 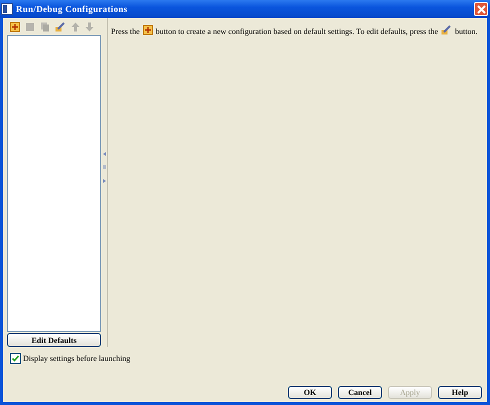 What do you see at coordinates (15, 358) in the screenshot?
I see `checkbox` at bounding box center [15, 358].